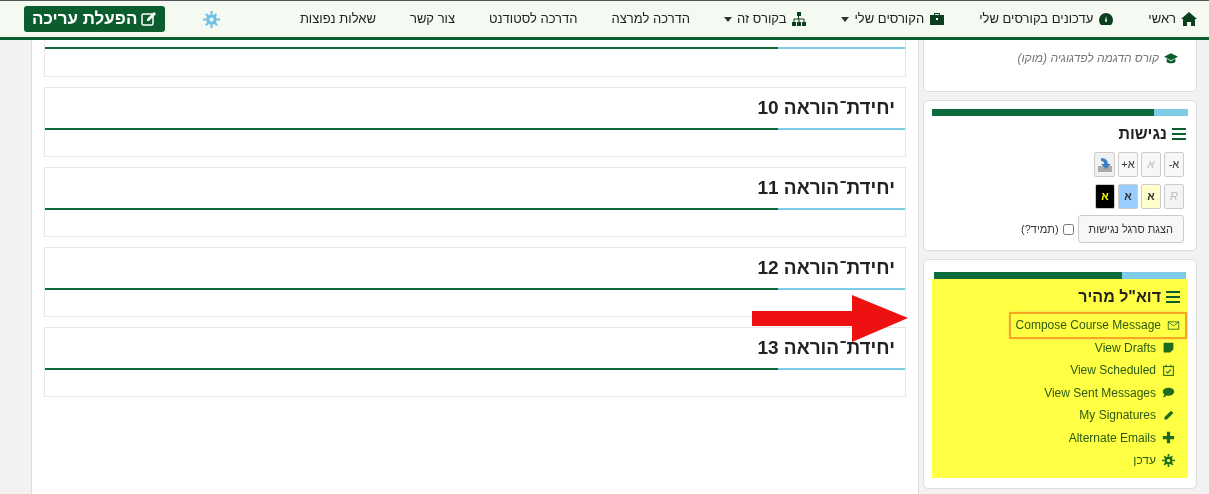 This screenshot has width=1209, height=494. I want to click on graduation-cap-icon, so click(1171, 58).